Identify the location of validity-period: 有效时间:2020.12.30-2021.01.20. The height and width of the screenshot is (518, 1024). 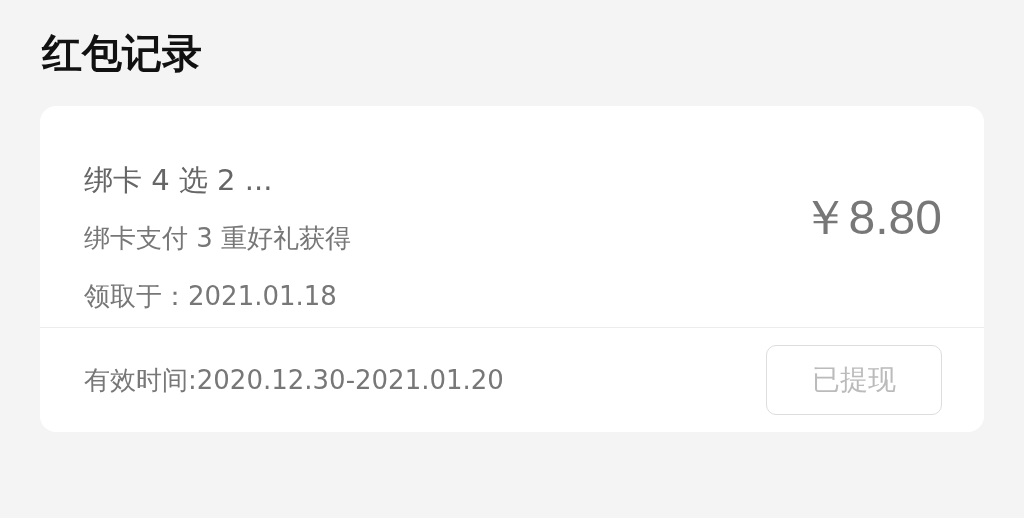
(294, 380).